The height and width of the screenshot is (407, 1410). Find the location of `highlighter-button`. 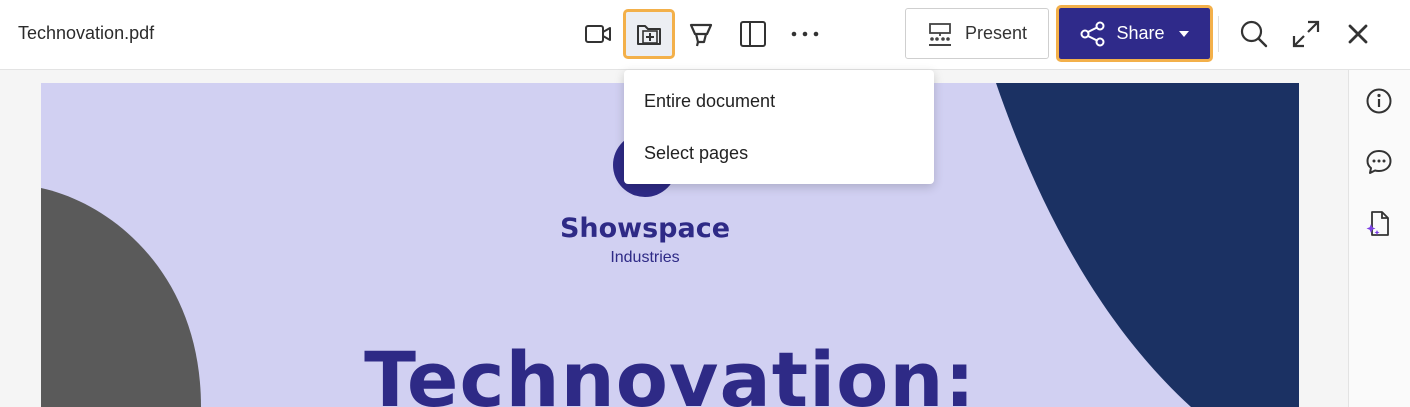

highlighter-button is located at coordinates (701, 34).